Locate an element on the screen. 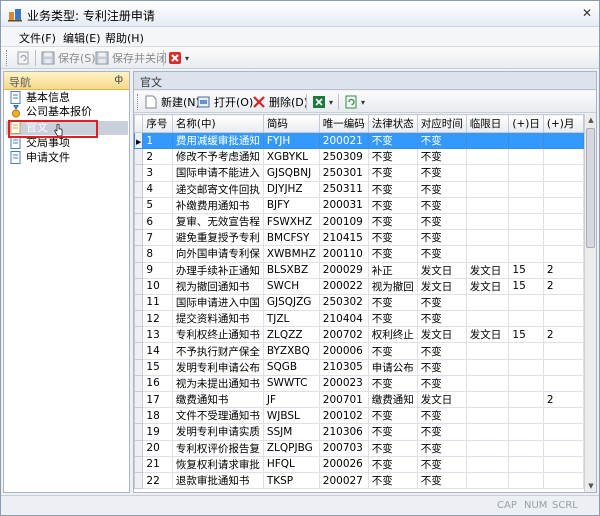  table-cell: 国际申请进入中国 is located at coordinates (217, 302).